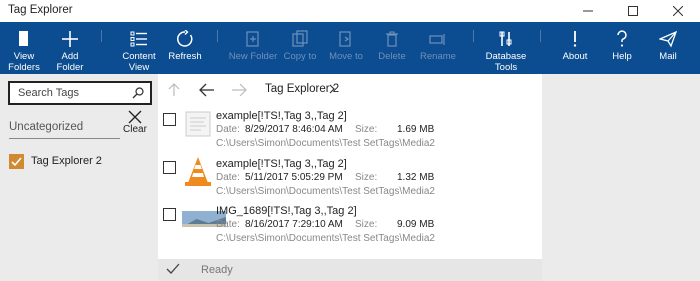  Describe the element at coordinates (70, 62) in the screenshot. I see `add-folder-label: Add Folder` at that location.